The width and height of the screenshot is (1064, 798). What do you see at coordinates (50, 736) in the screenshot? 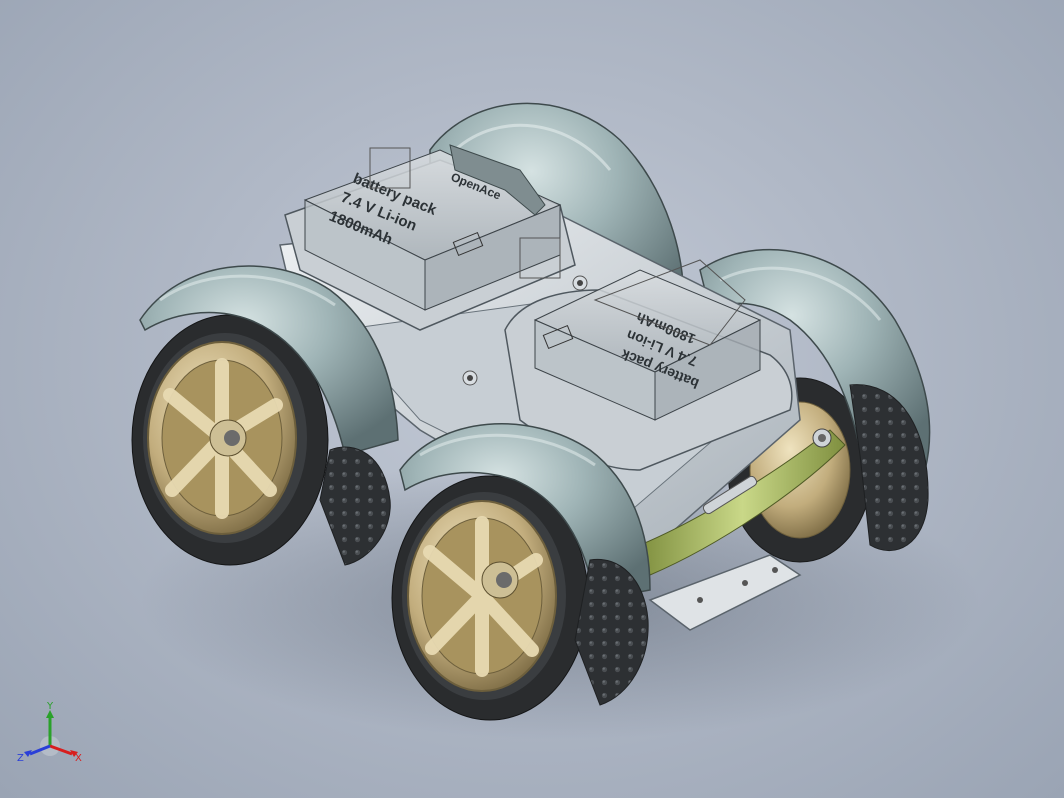
I see `view-orientation-triad: Y X Z` at bounding box center [50, 736].